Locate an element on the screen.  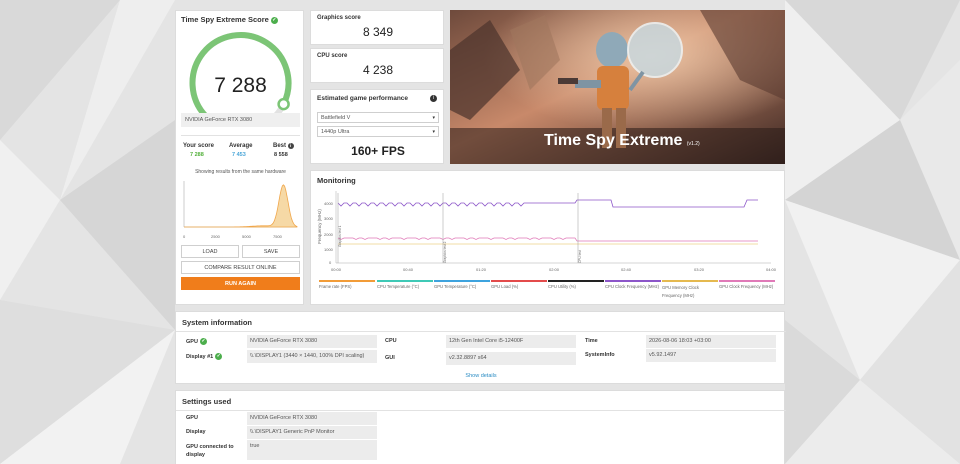
game-performance-title: Estimated game performance is located at coordinates (363, 98).